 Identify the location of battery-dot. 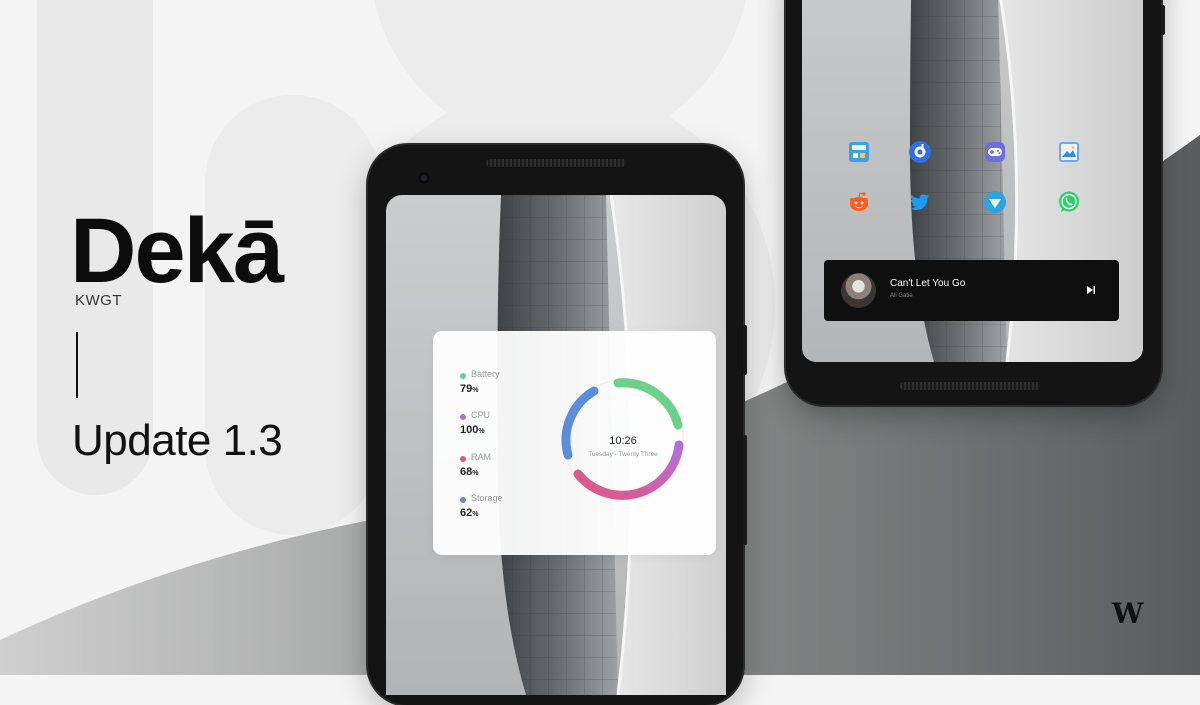
(463, 376).